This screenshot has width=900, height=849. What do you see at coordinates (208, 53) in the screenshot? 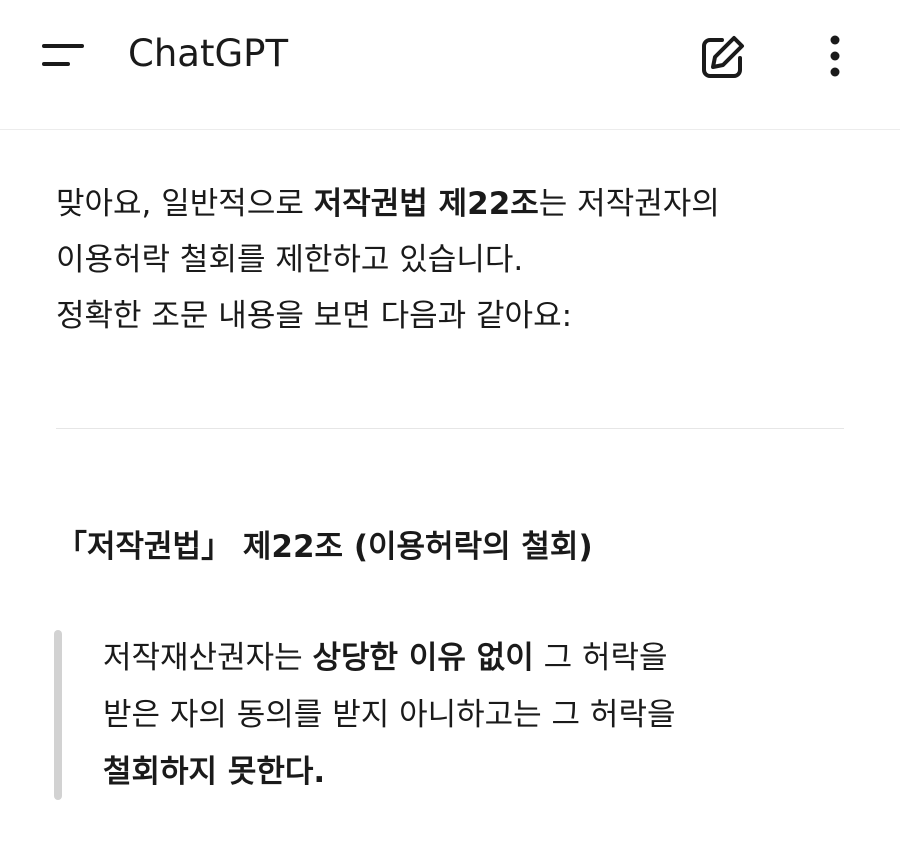
I see `app-title: ChatGPT` at bounding box center [208, 53].